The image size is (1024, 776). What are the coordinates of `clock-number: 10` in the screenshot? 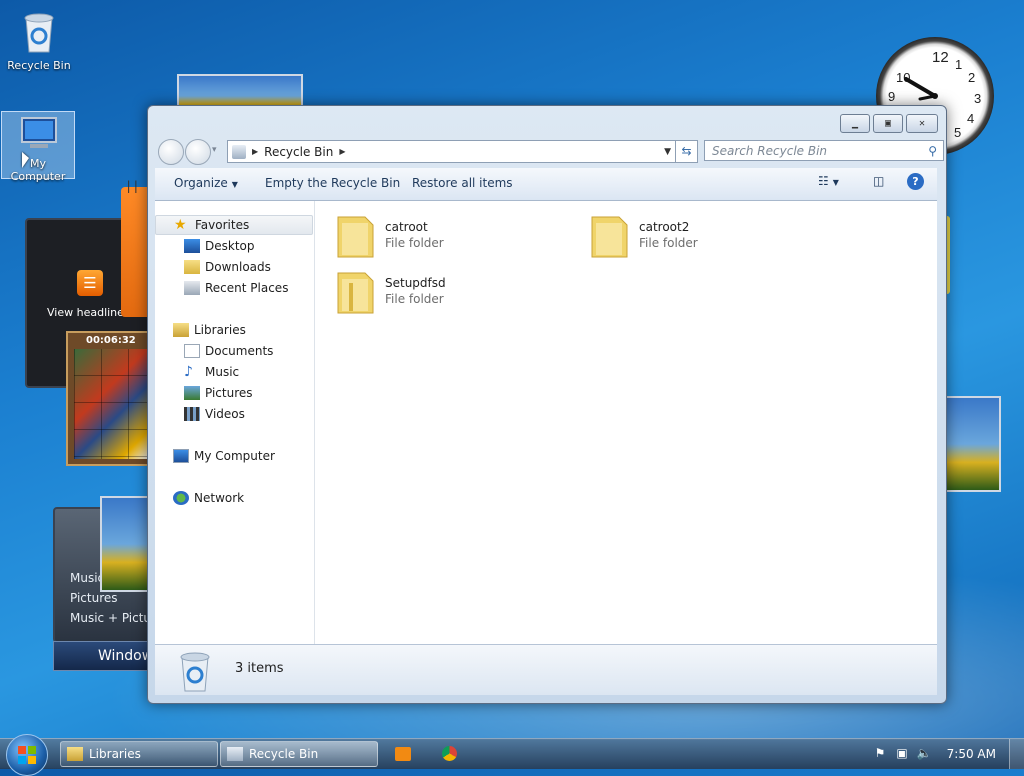 It's located at (903, 77).